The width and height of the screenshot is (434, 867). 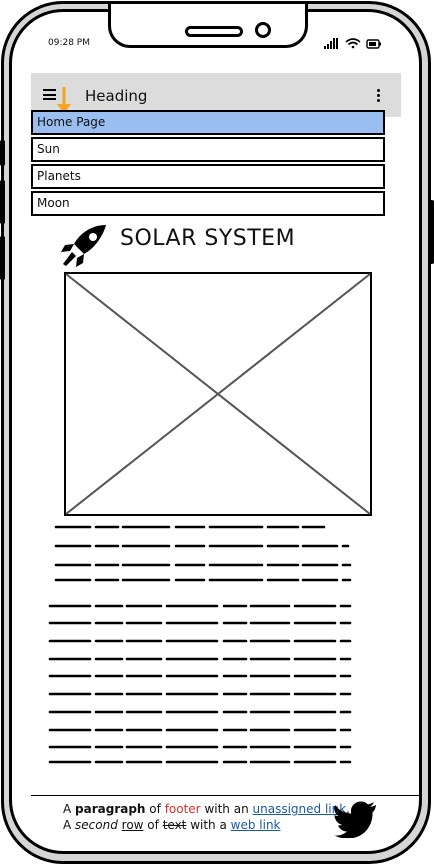 I want to click on kebab-icon, so click(x=379, y=96).